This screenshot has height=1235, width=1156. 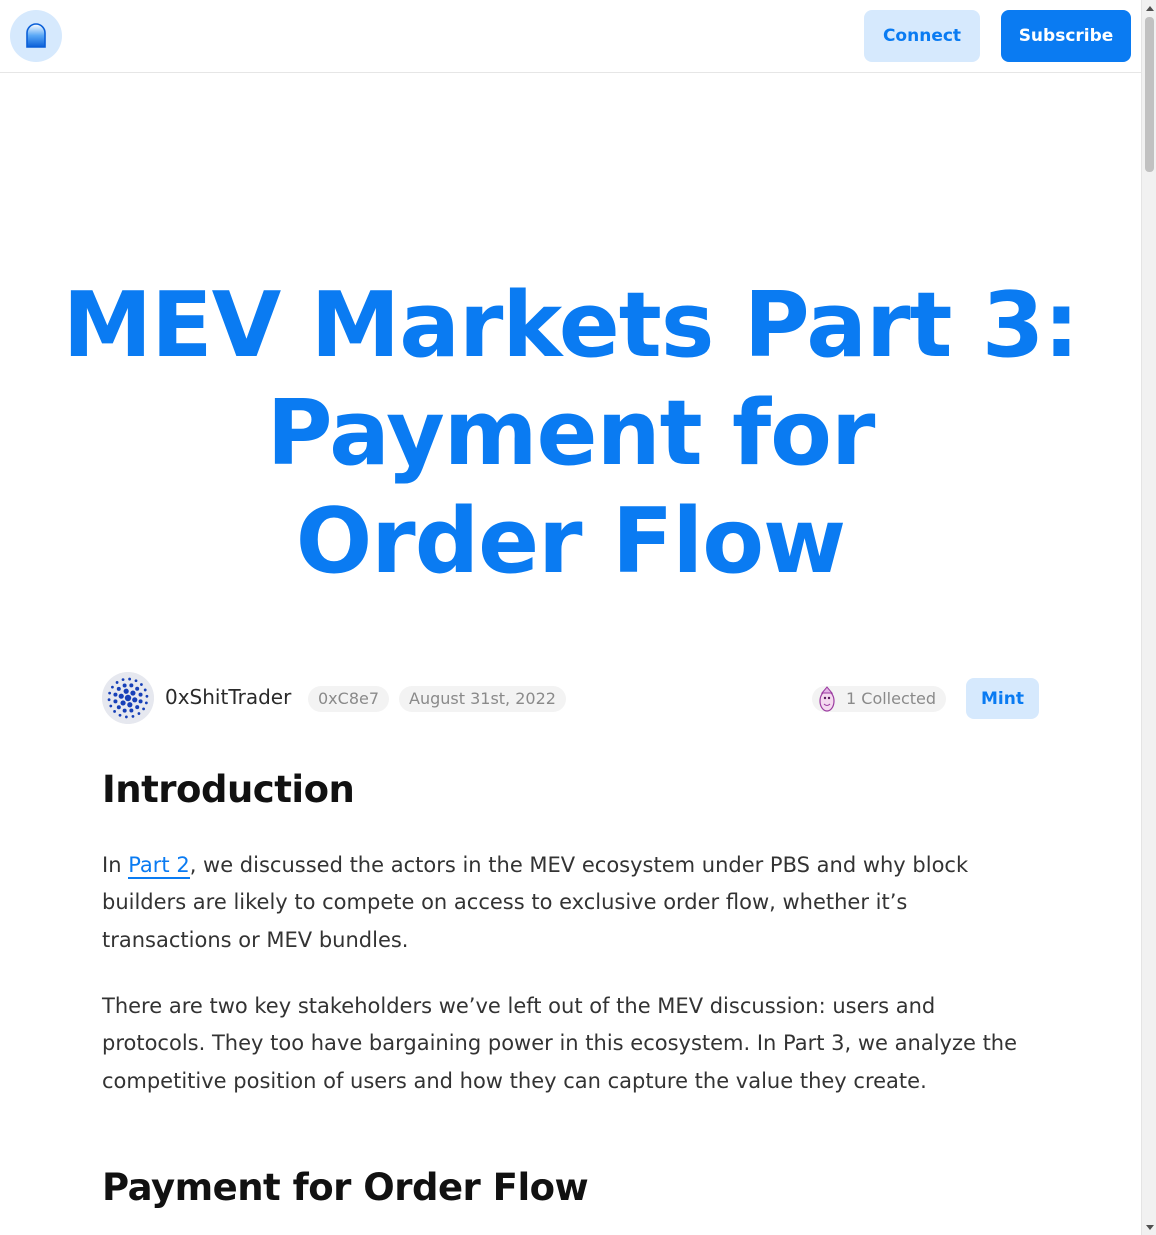 I want to click on post-title-line: Order Flow, so click(x=570, y=542).